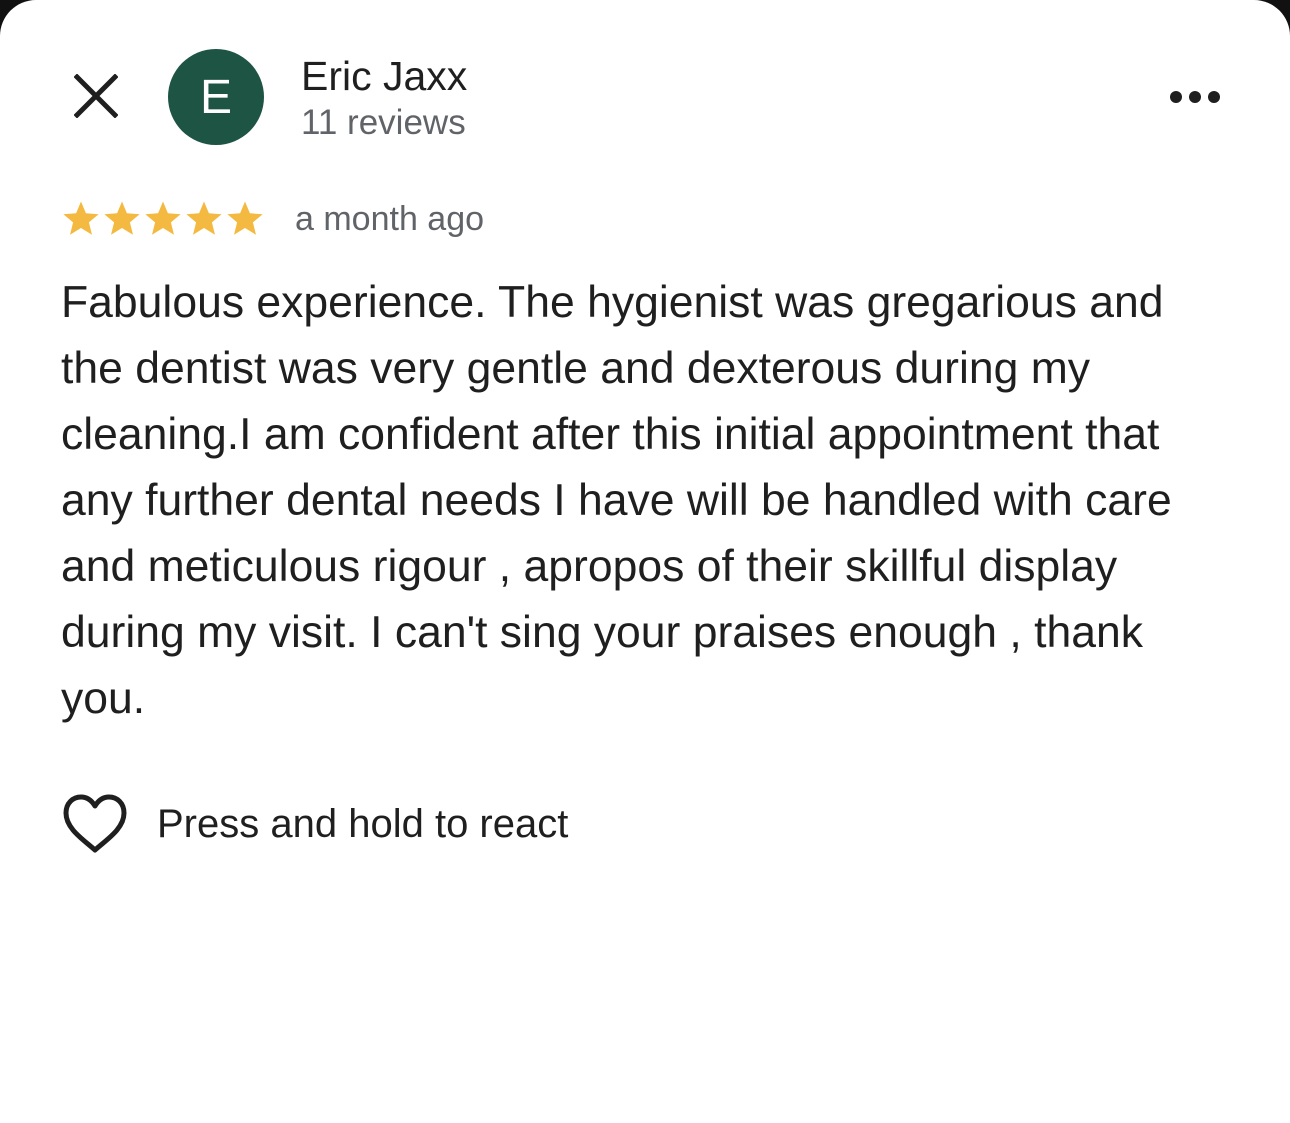  I want to click on react-button: Press and hold to react, so click(315, 824).